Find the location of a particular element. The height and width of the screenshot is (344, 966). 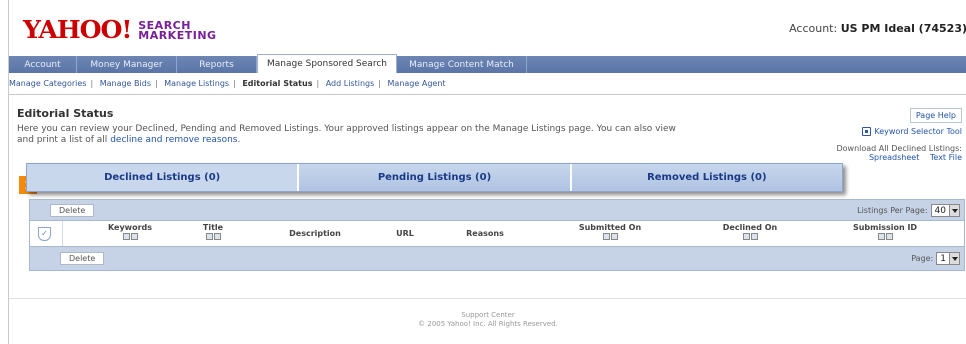

col-declined-on-label: Declined On is located at coordinates (750, 227).